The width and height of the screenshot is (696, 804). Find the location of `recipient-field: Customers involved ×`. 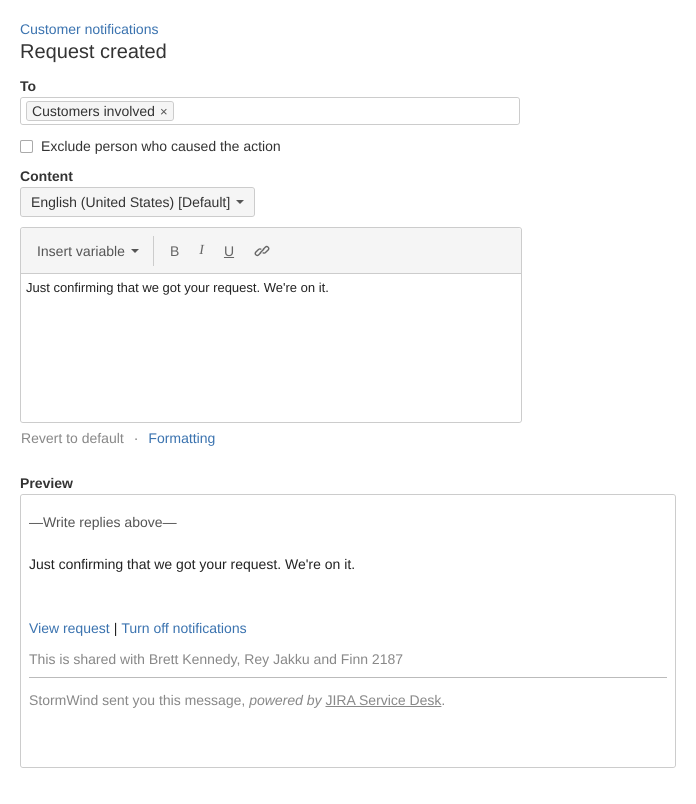

recipient-field: Customers involved × is located at coordinates (270, 111).